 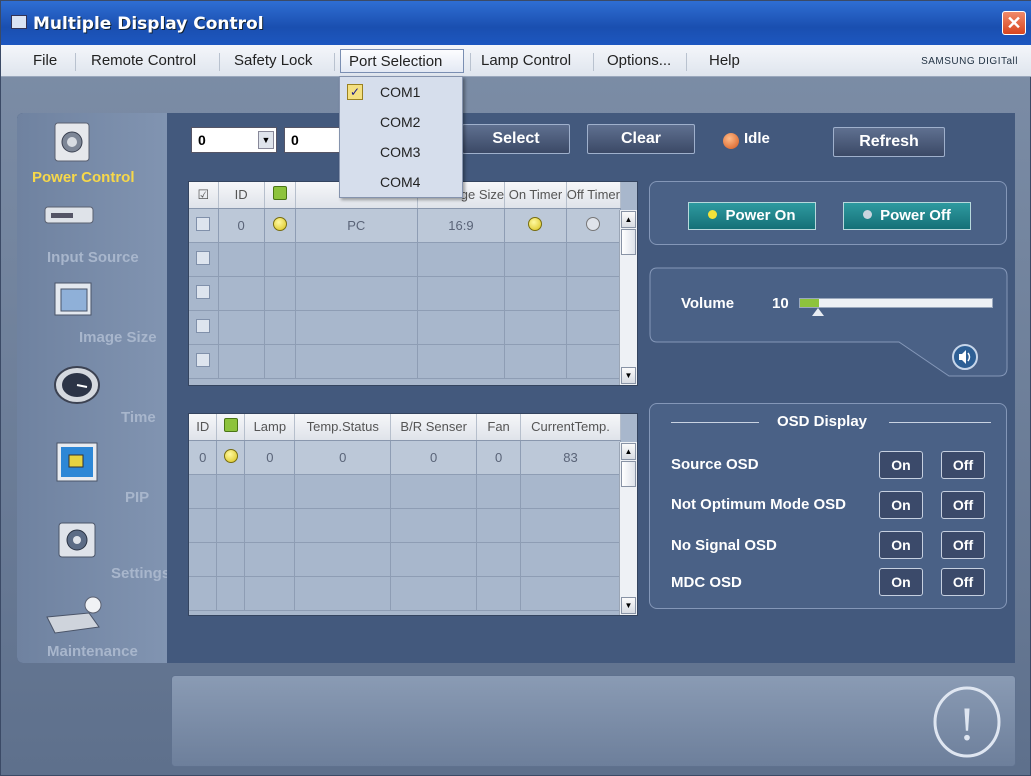 I want to click on port-selection-dropdown: ✓ COM1 COM2 COM3 COM4, so click(x=401, y=137).